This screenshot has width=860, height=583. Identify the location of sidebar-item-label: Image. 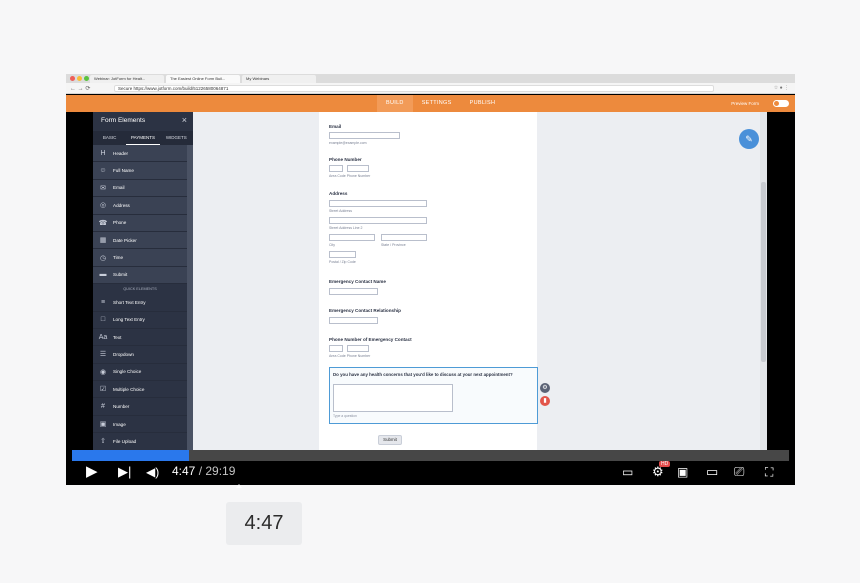
(119, 424).